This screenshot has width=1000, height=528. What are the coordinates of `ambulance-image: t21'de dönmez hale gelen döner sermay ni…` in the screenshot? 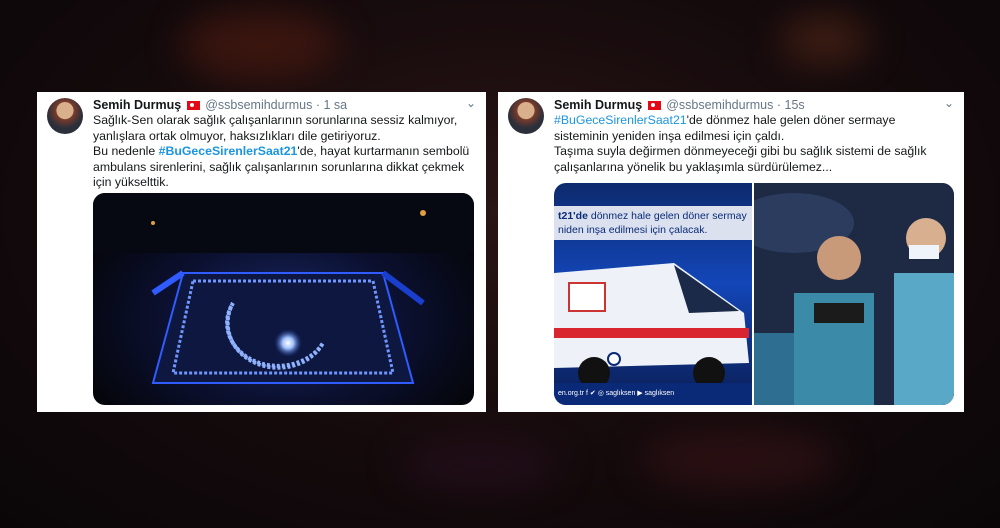 It's located at (653, 294).